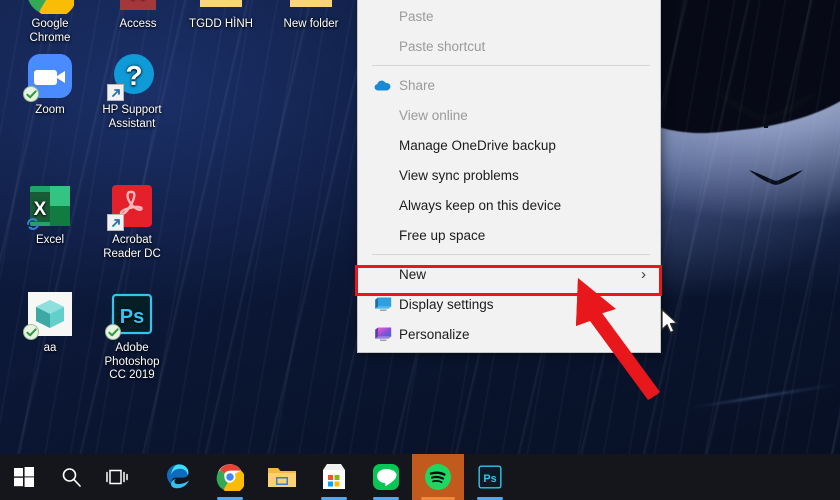 The width and height of the screenshot is (840, 500). What do you see at coordinates (221, 24) in the screenshot?
I see `desktop-icon-label: TGDD HÌNH` at bounding box center [221, 24].